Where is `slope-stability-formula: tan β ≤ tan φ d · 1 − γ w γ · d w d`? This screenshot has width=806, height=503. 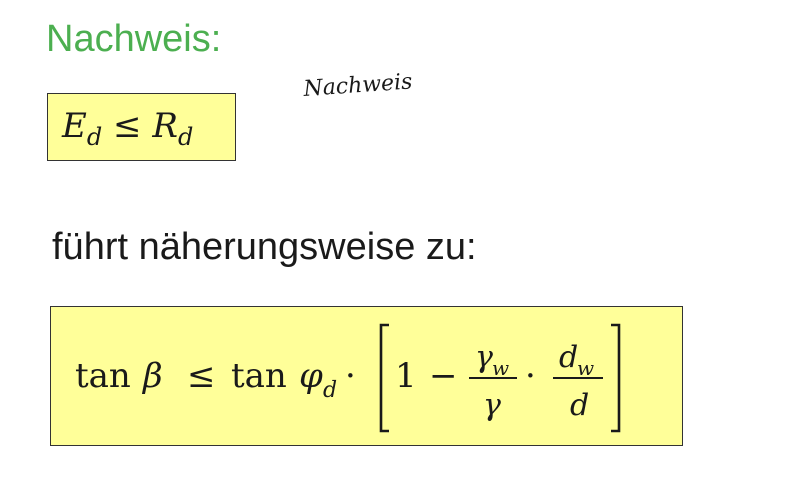 slope-stability-formula: tan β ≤ tan φ d · 1 − γ w γ · d w d is located at coordinates (348, 378).